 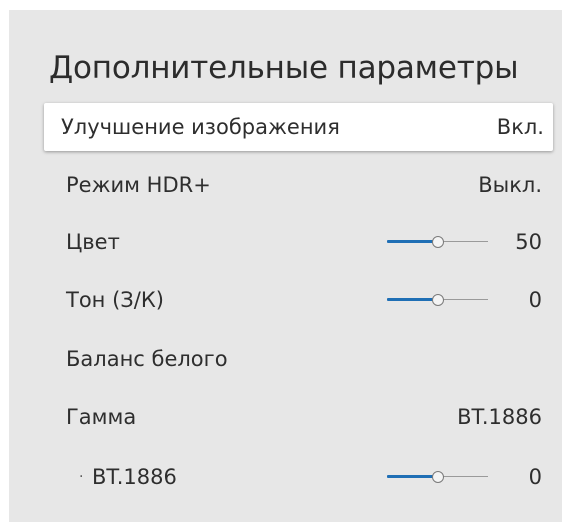 What do you see at coordinates (298, 417) in the screenshot?
I see `menu-item-gamma: Гамма BT.1886` at bounding box center [298, 417].